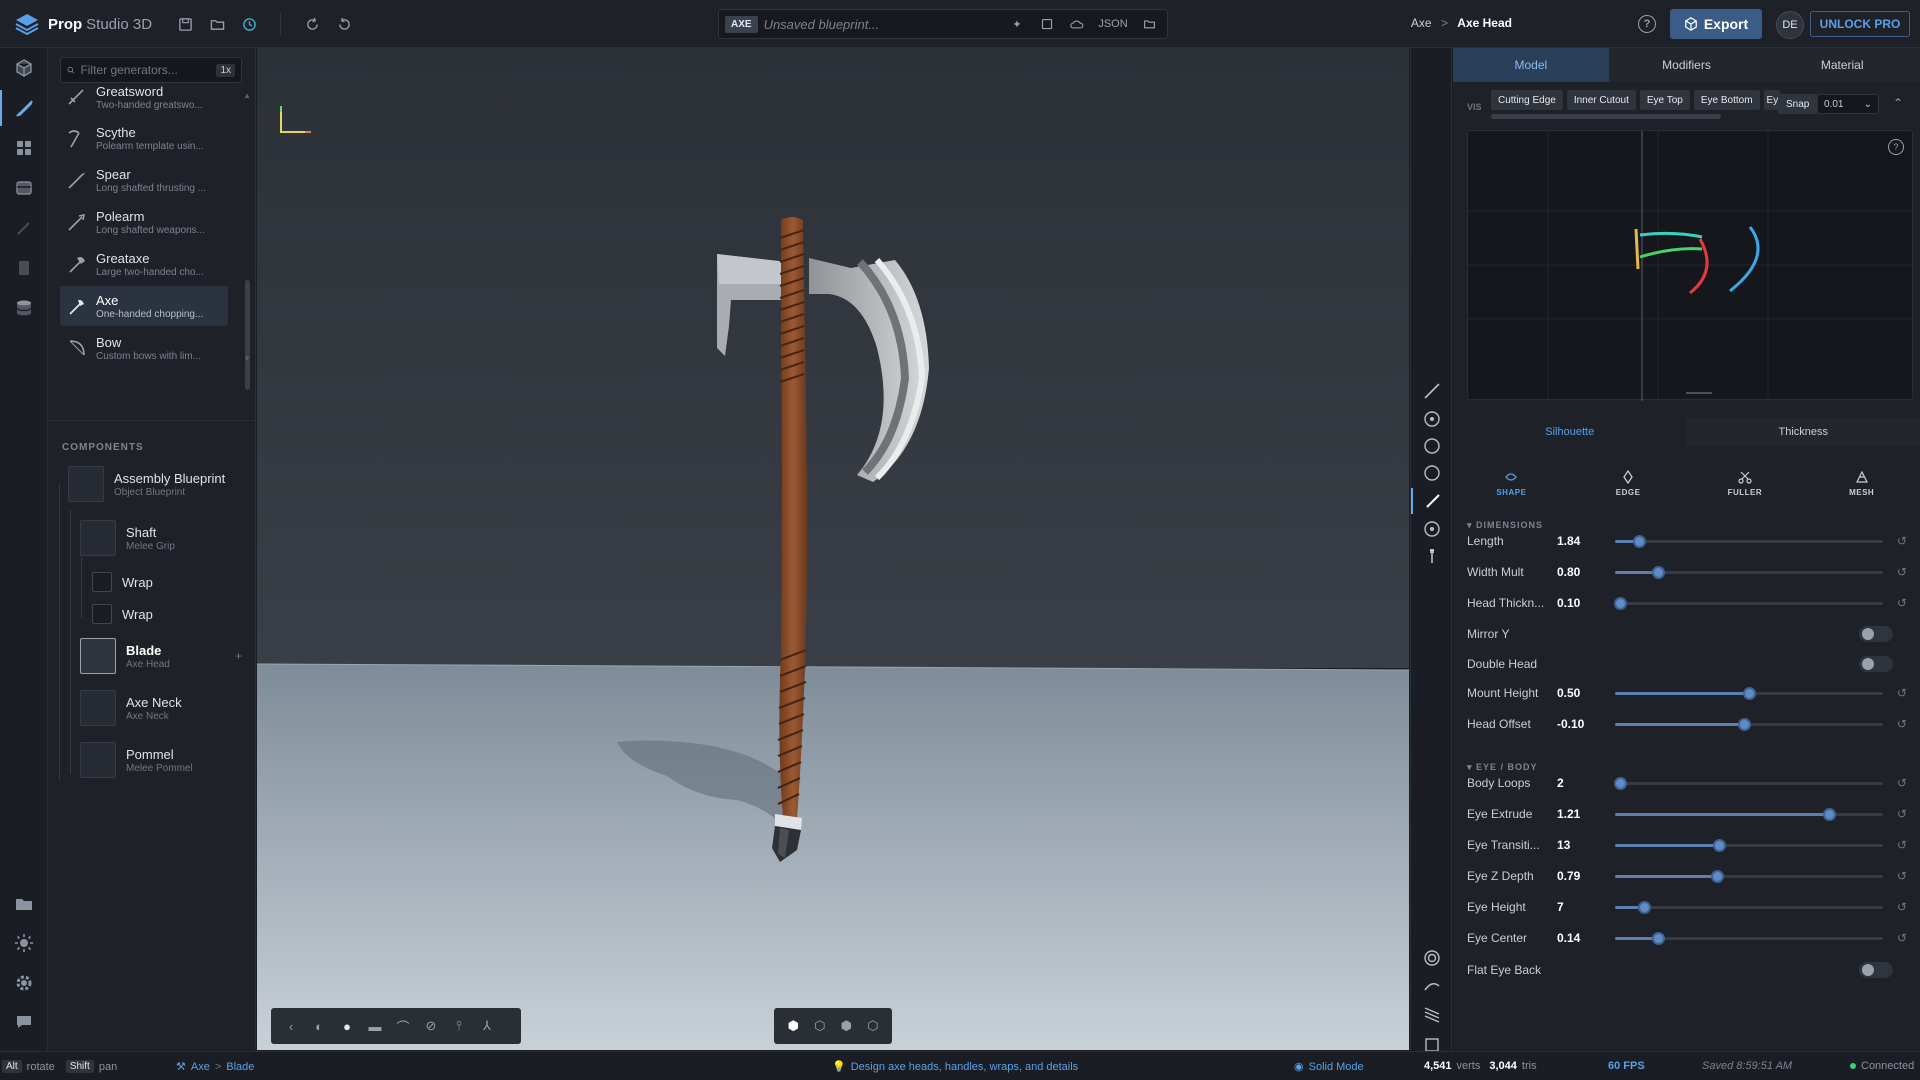 This screenshot has height=1080, width=1920. I want to click on chips-scrollbar, so click(1606, 116).